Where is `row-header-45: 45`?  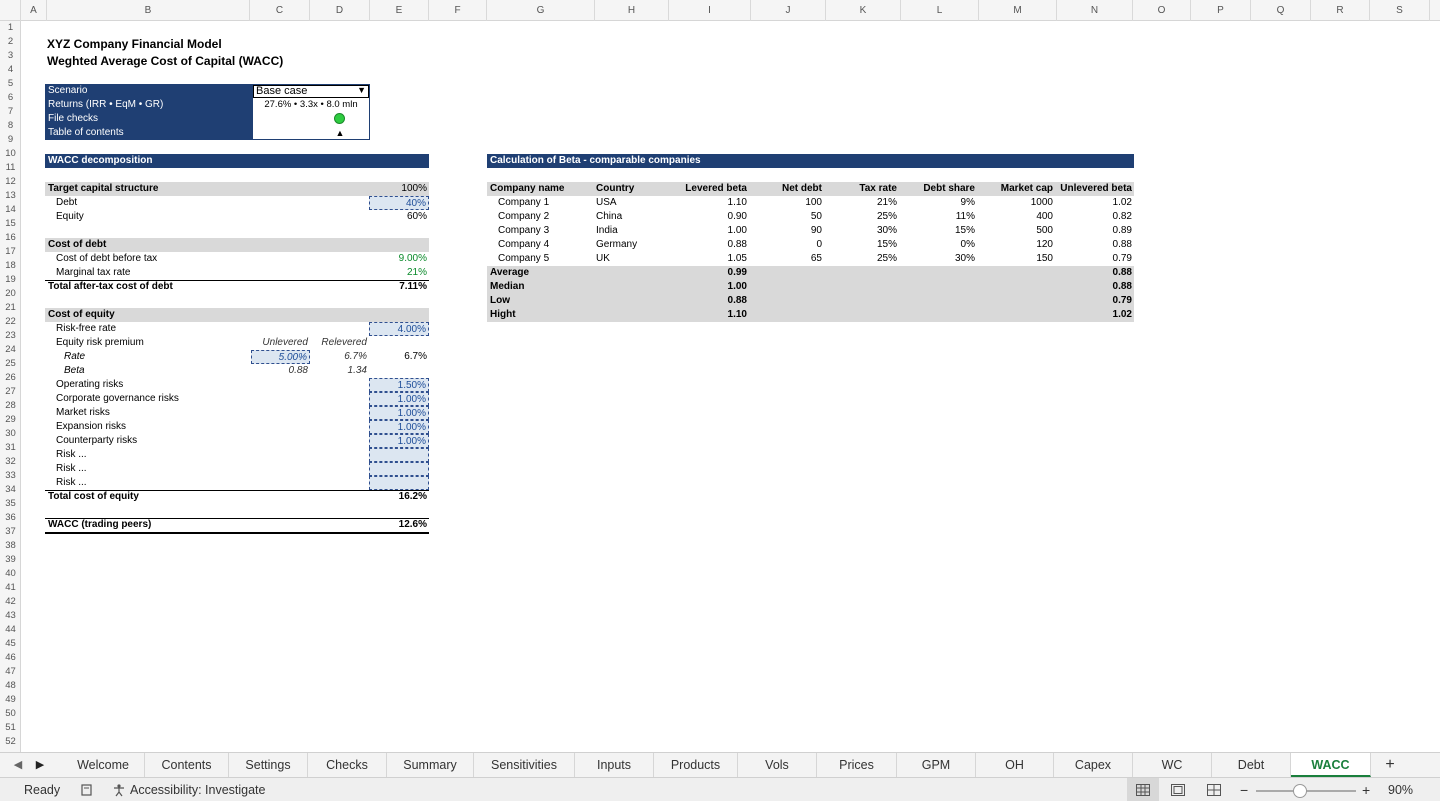 row-header-45: 45 is located at coordinates (10, 644).